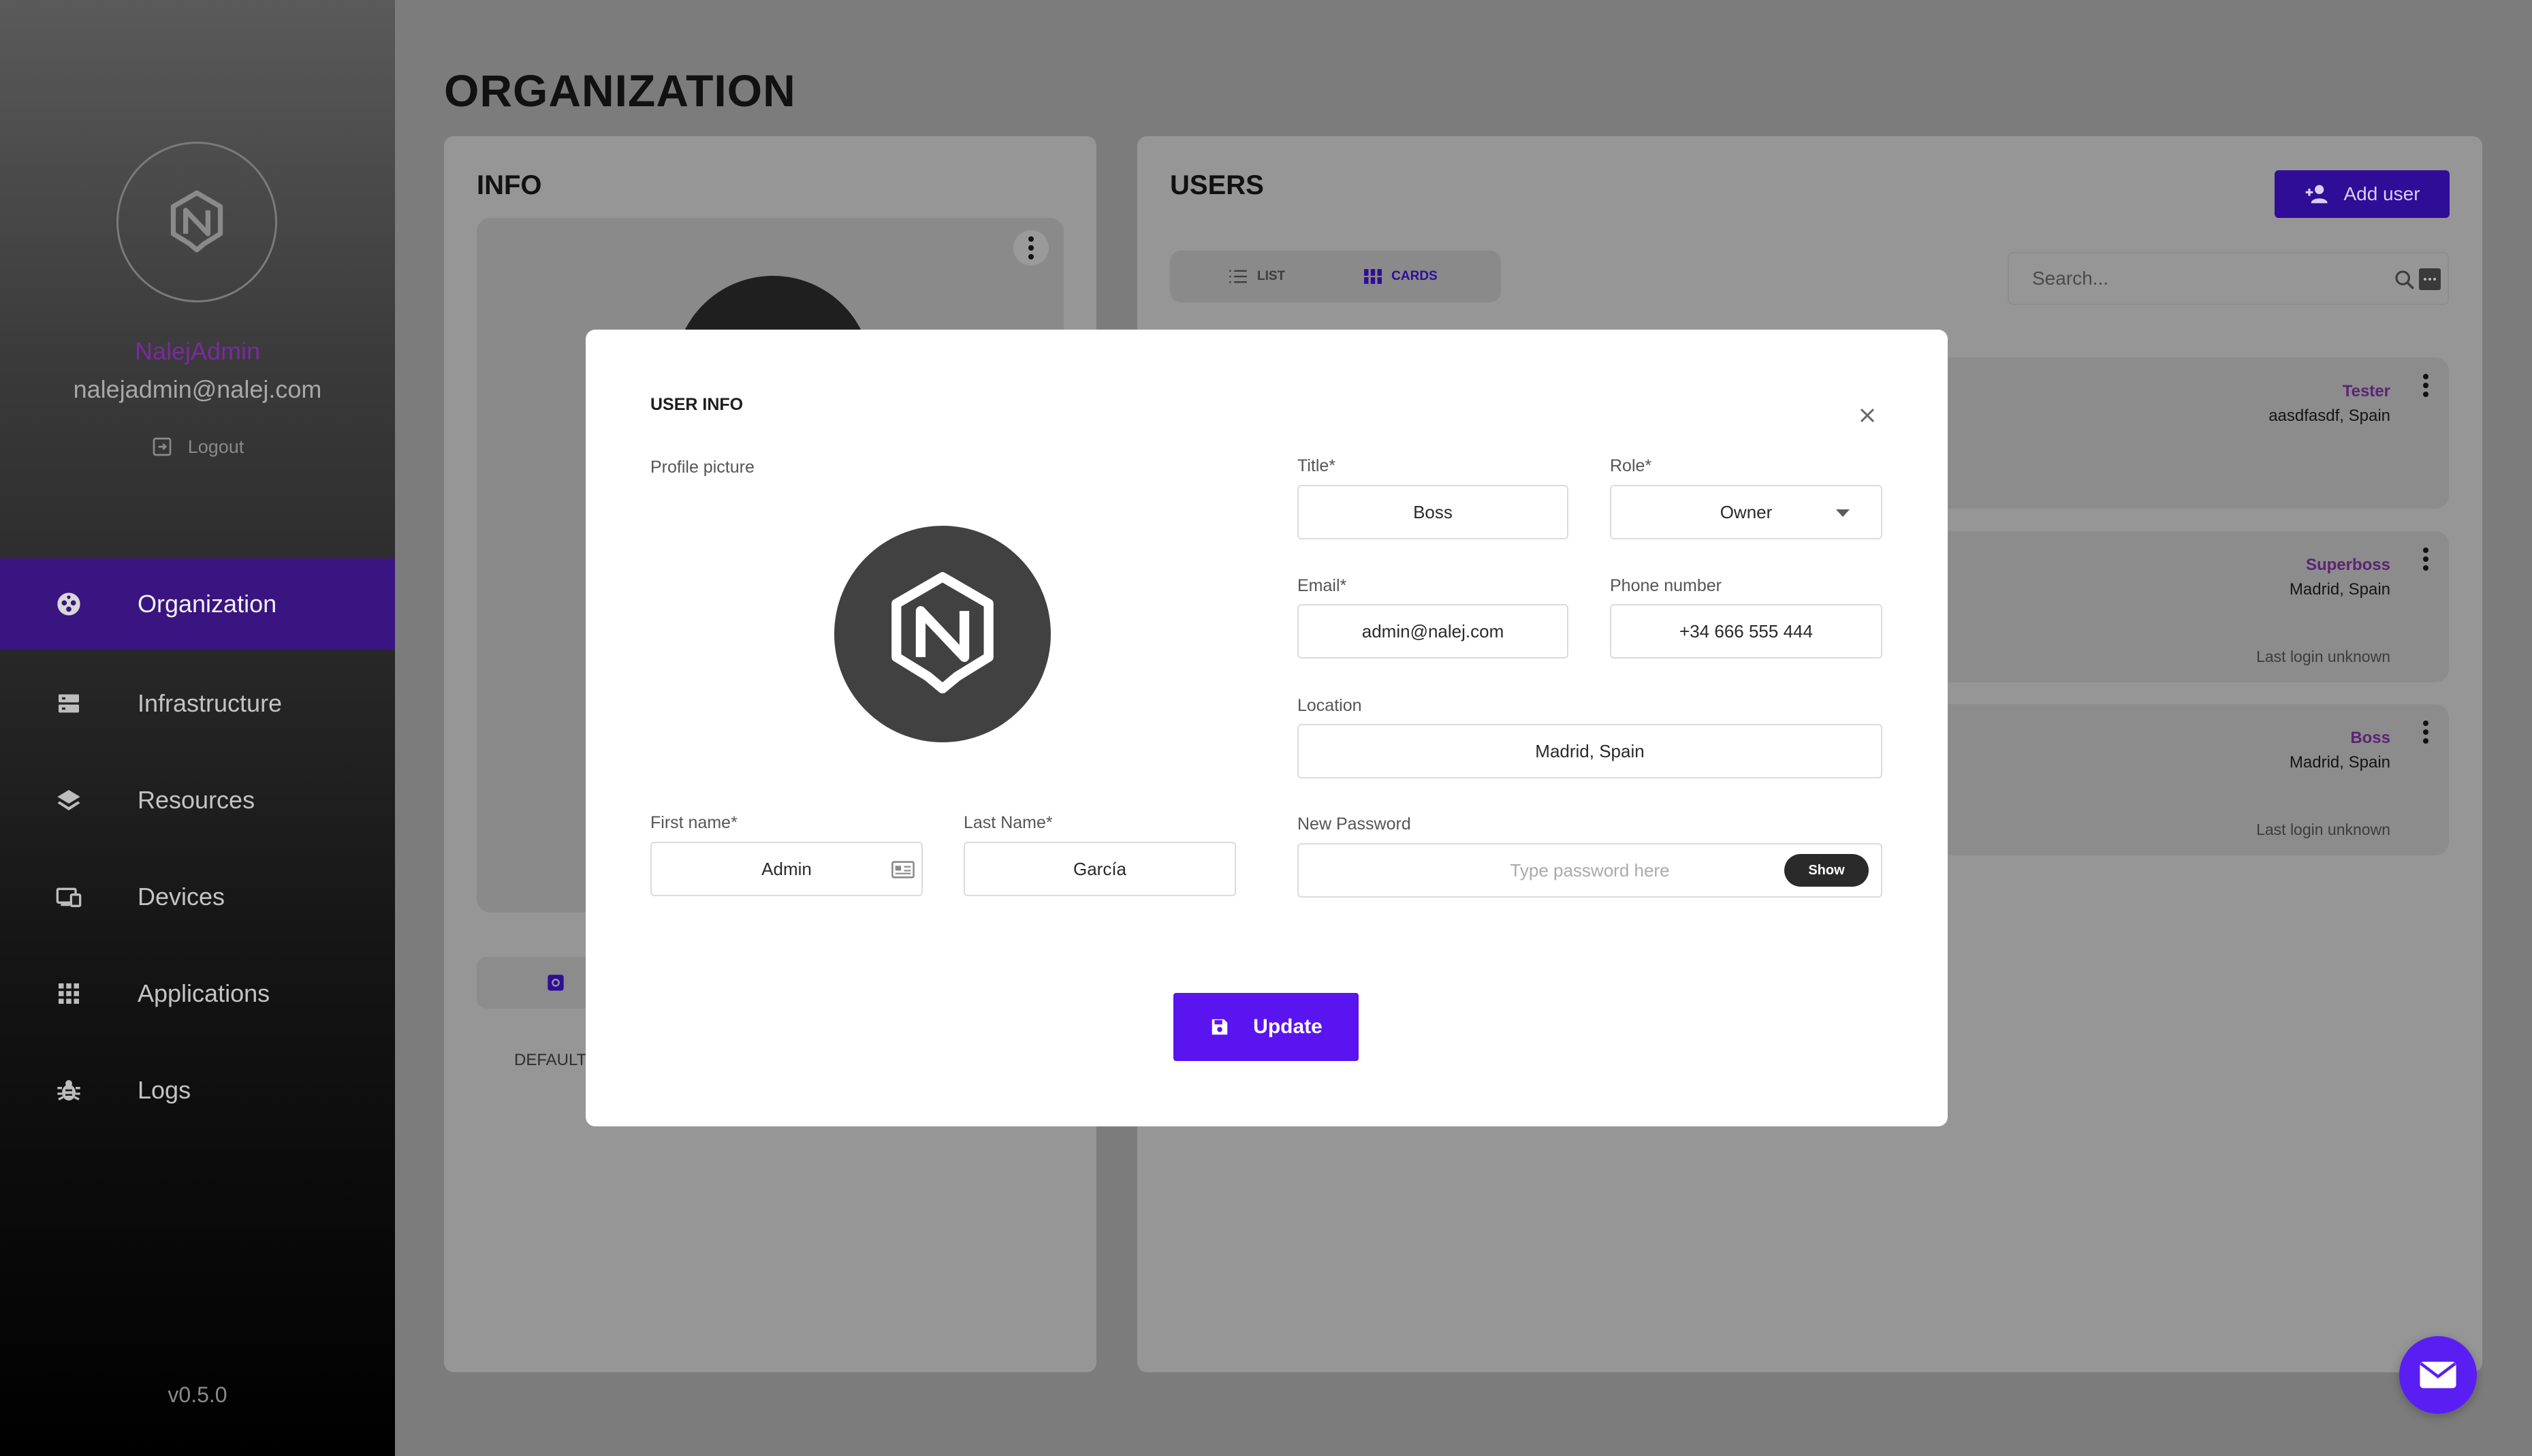 The height and width of the screenshot is (1456, 2532). Describe the element at coordinates (1288, 1026) in the screenshot. I see `update-label: Update` at that location.